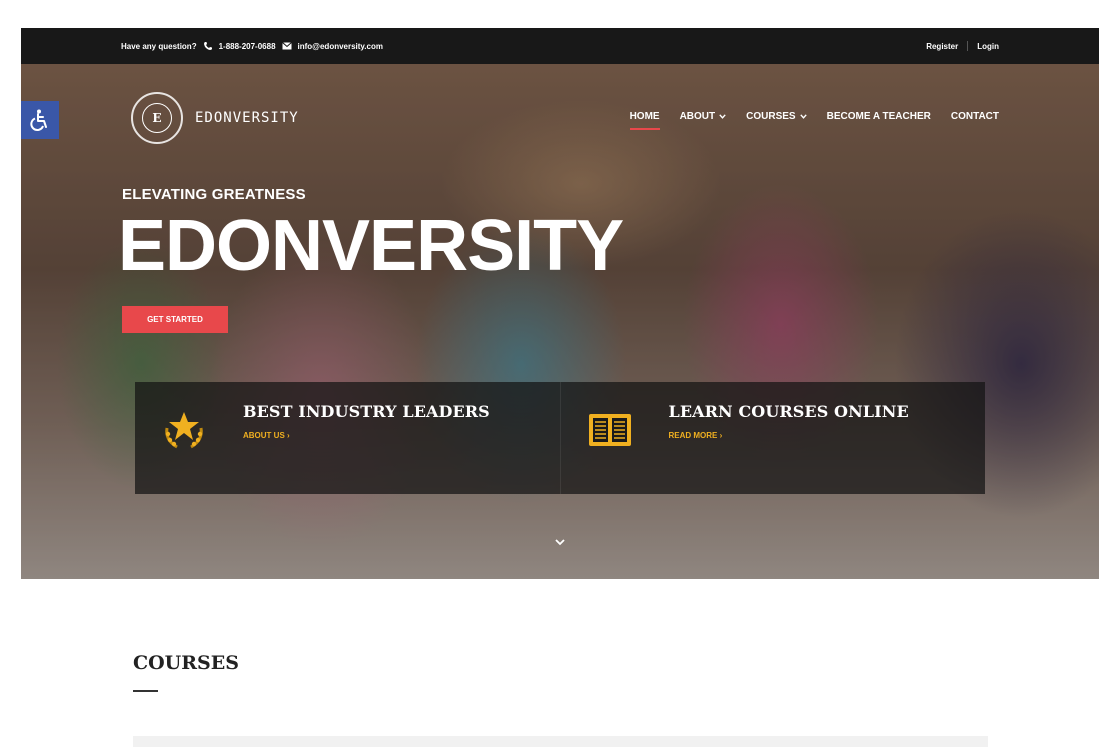 This screenshot has height=747, width=1120. Describe the element at coordinates (175, 319) in the screenshot. I see `get-started-button: GET STARTED` at that location.